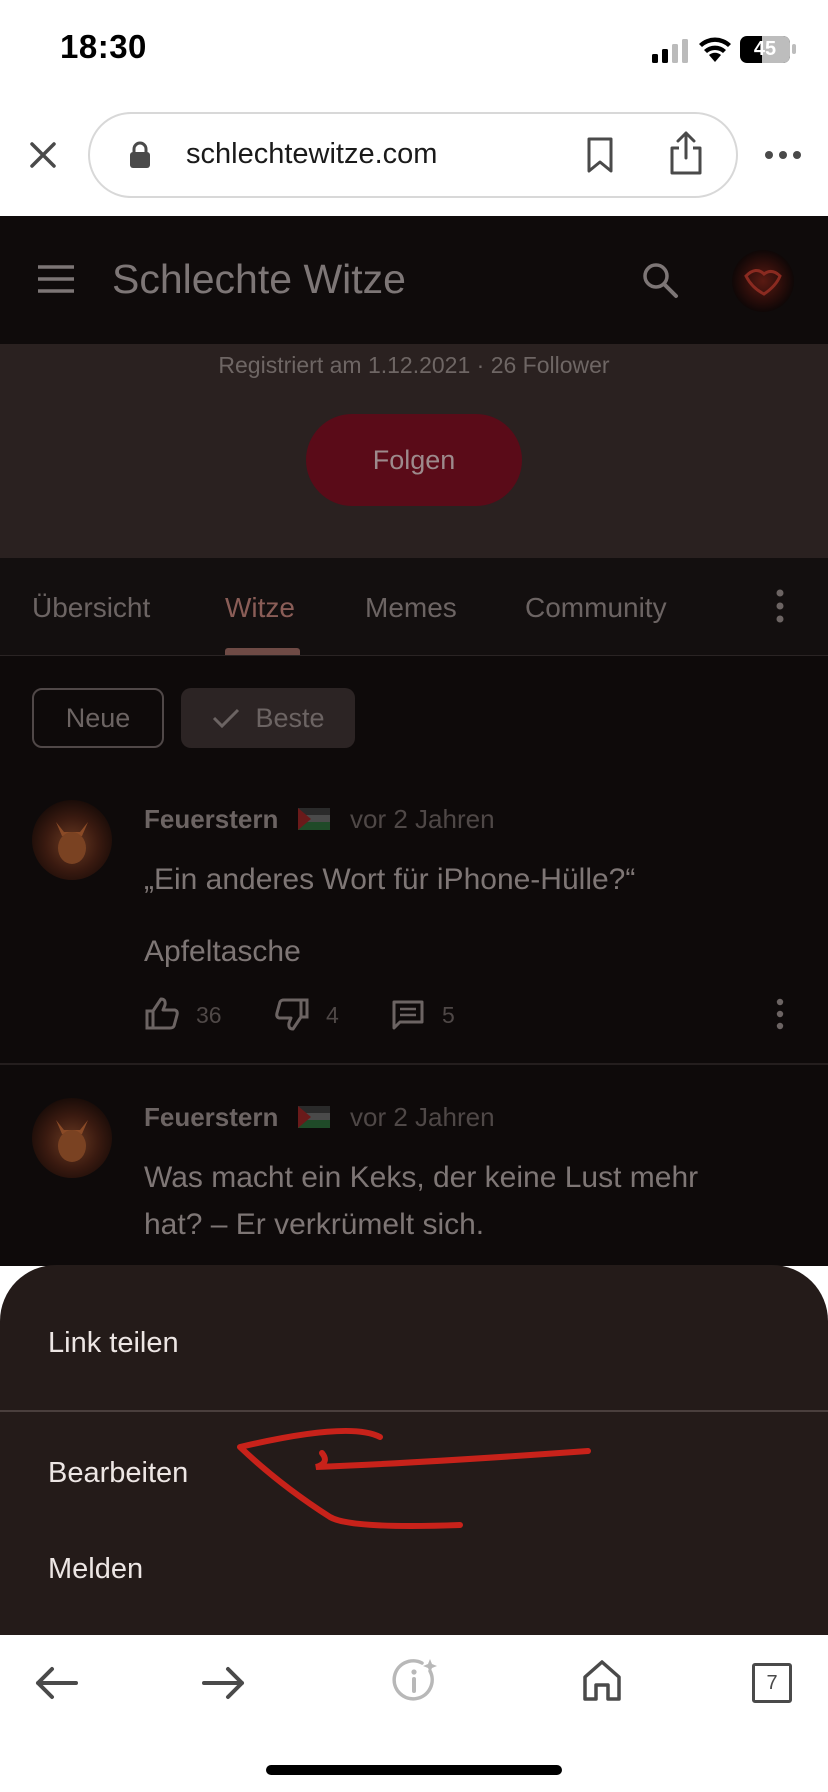  I want to click on share-link-option: Link teilen, so click(113, 1343).